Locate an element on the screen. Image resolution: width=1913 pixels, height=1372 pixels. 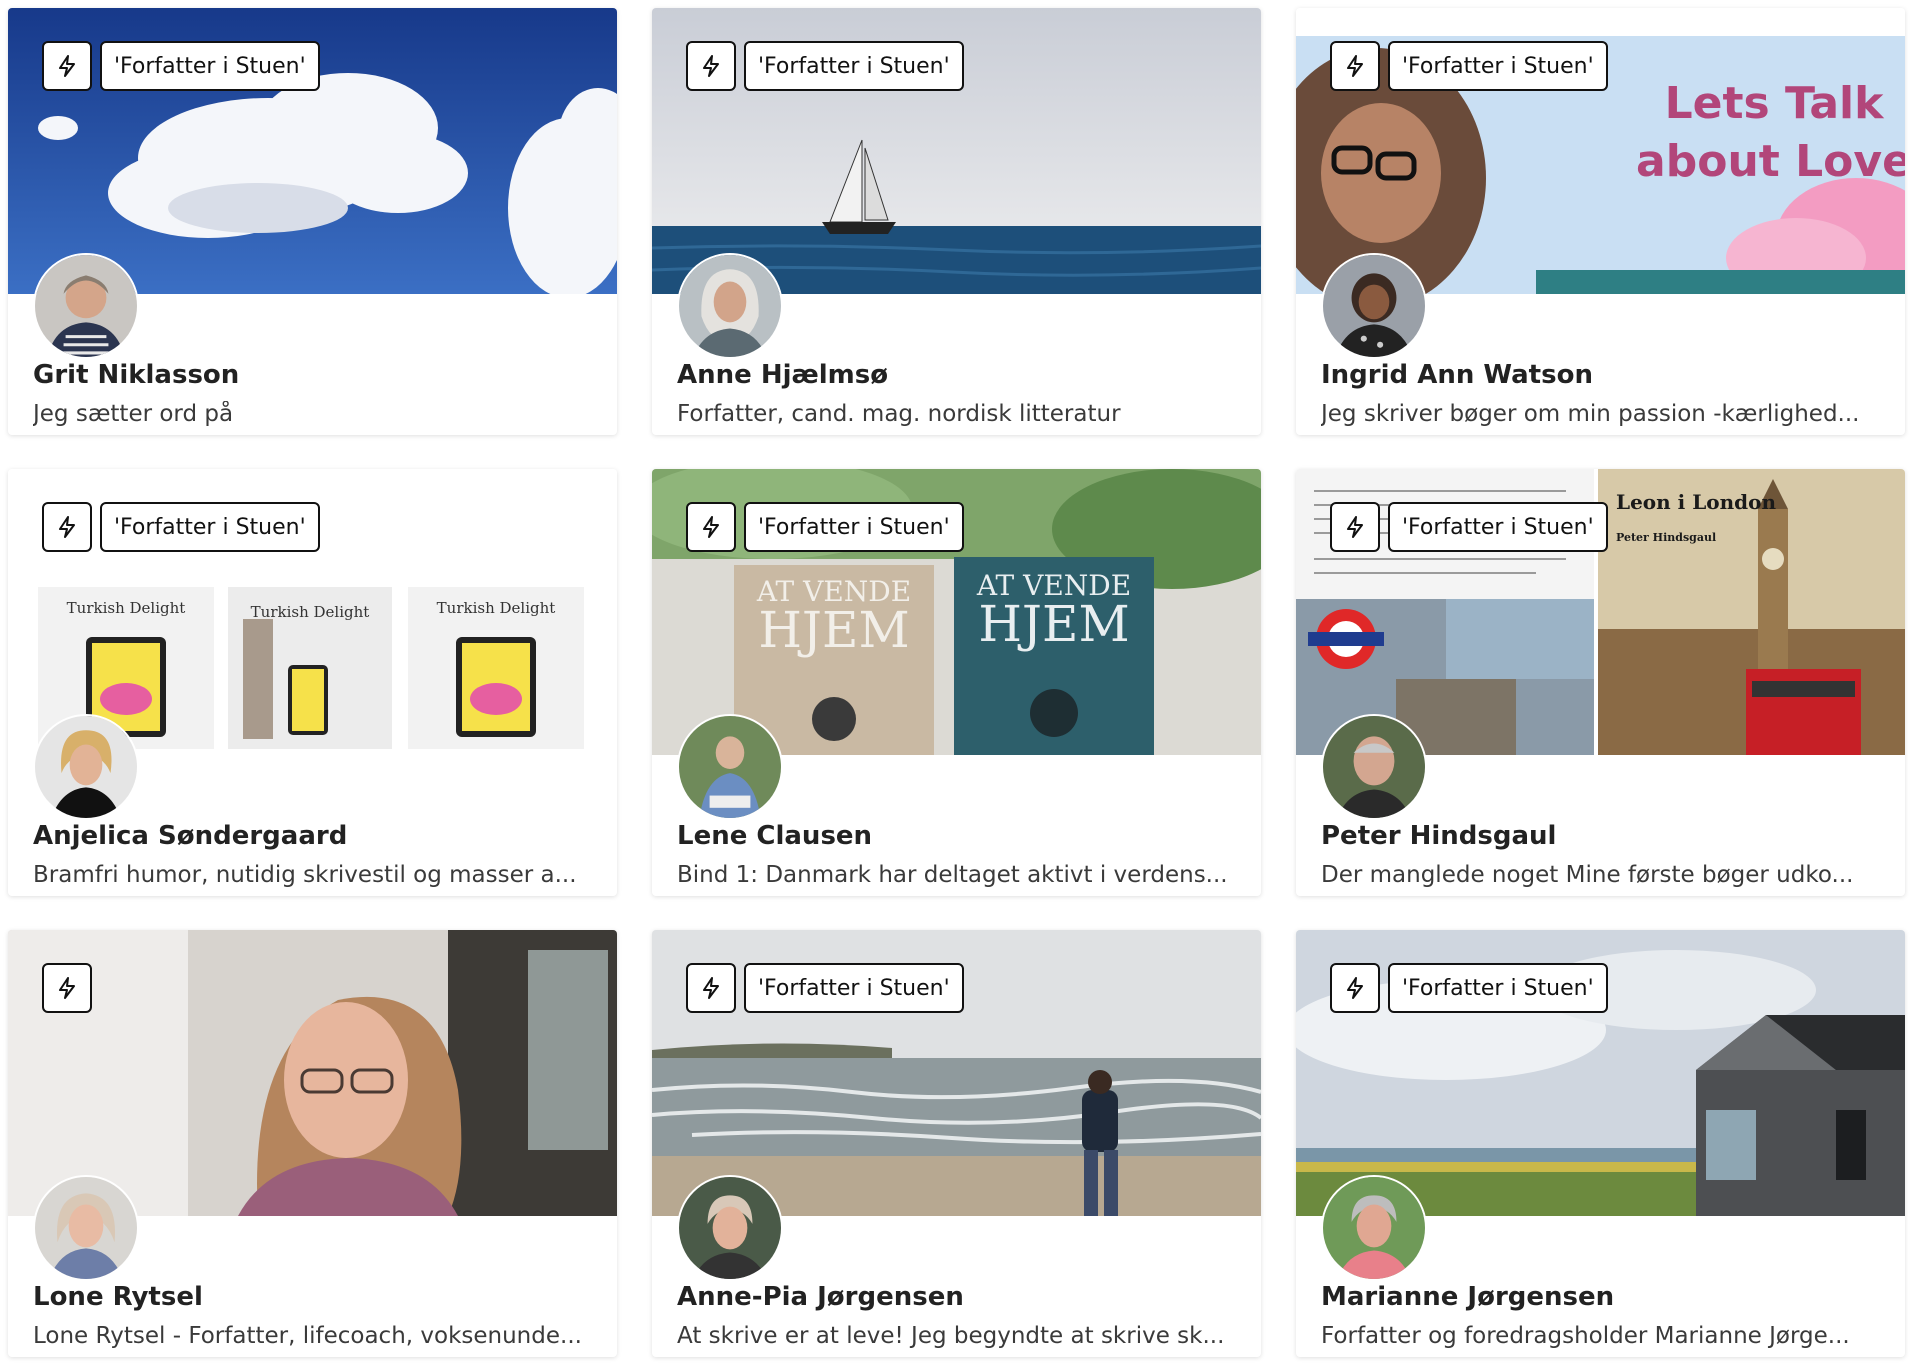
author-name: Grit Niklasson is located at coordinates (136, 375).